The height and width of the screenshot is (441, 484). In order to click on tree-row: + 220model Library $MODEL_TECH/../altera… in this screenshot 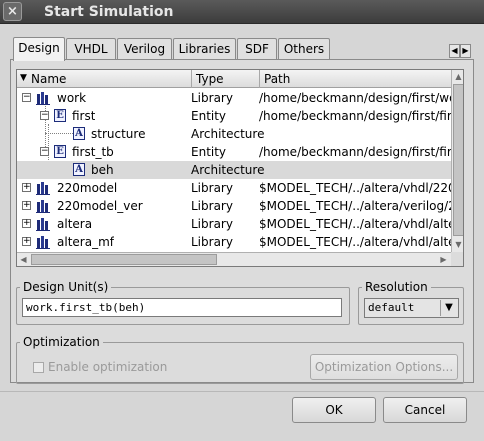, I will do `click(234, 188)`.